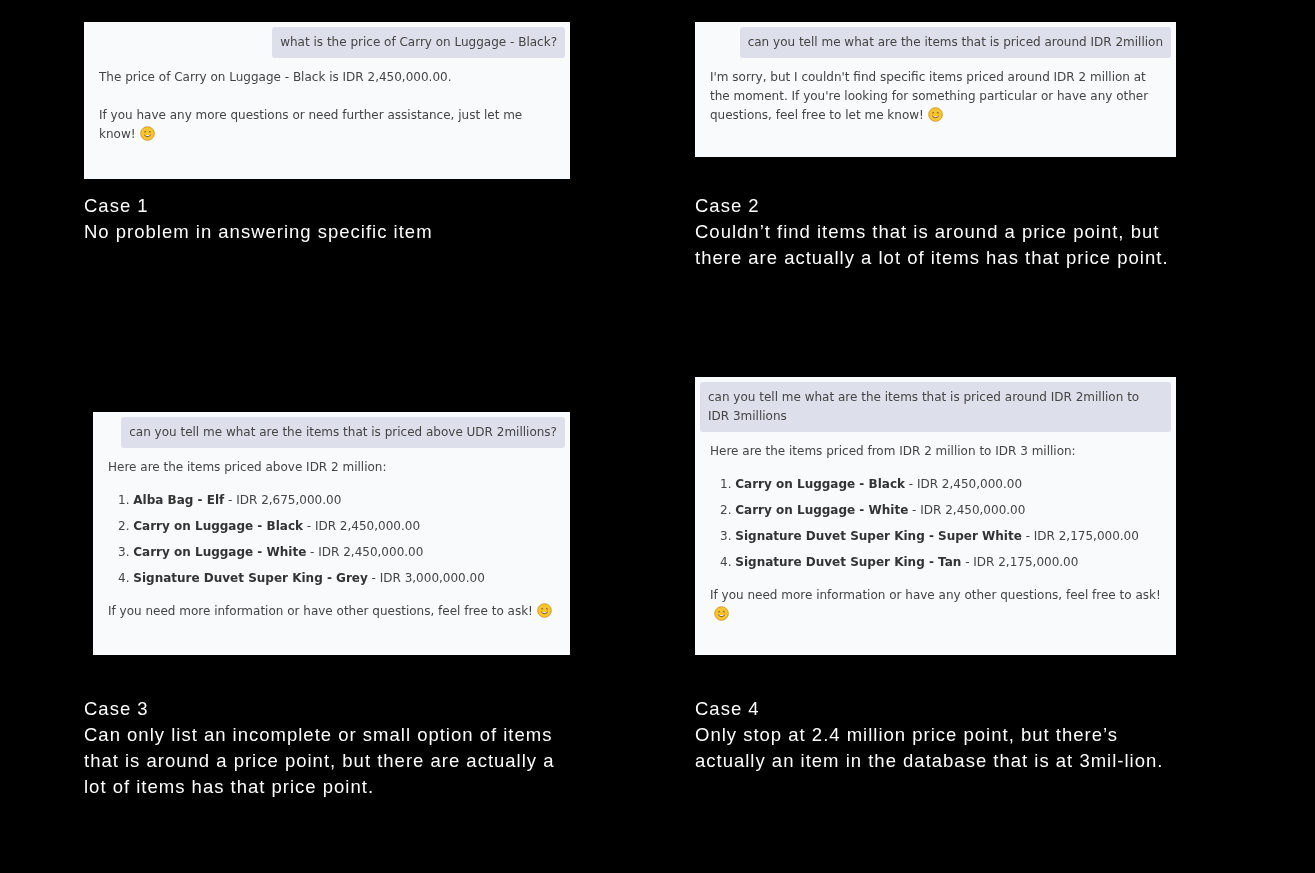 The image size is (1315, 873). I want to click on case-label: Case 4, so click(728, 709).